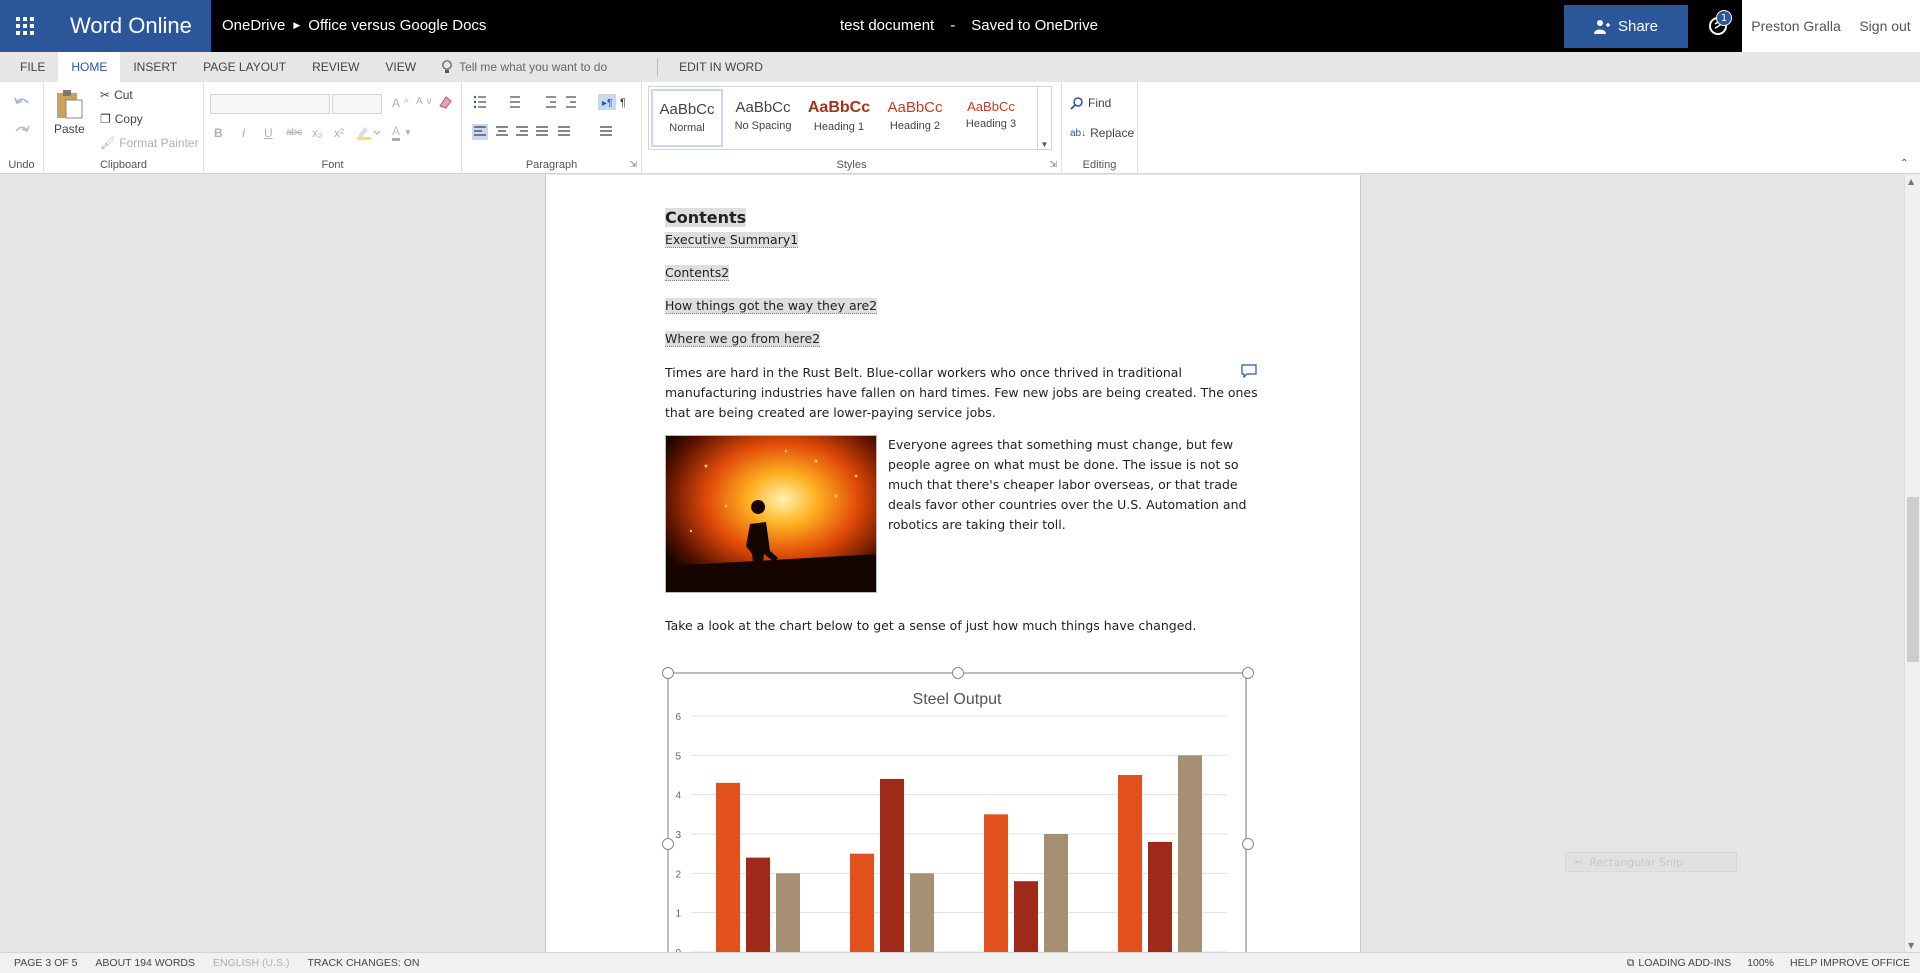 The height and width of the screenshot is (973, 1920). What do you see at coordinates (419, 101) in the screenshot?
I see `shrink-font-icon: A` at bounding box center [419, 101].